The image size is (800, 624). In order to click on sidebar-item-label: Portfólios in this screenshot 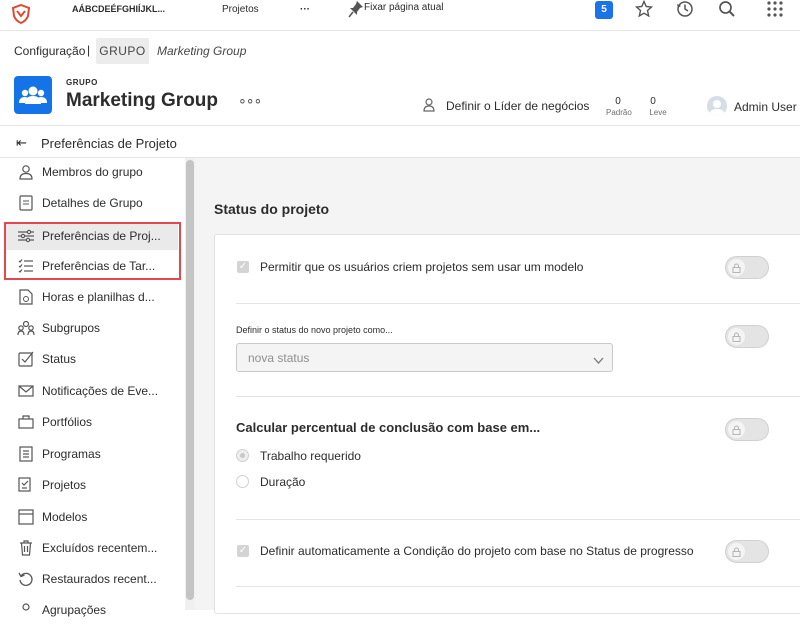, I will do `click(67, 422)`.